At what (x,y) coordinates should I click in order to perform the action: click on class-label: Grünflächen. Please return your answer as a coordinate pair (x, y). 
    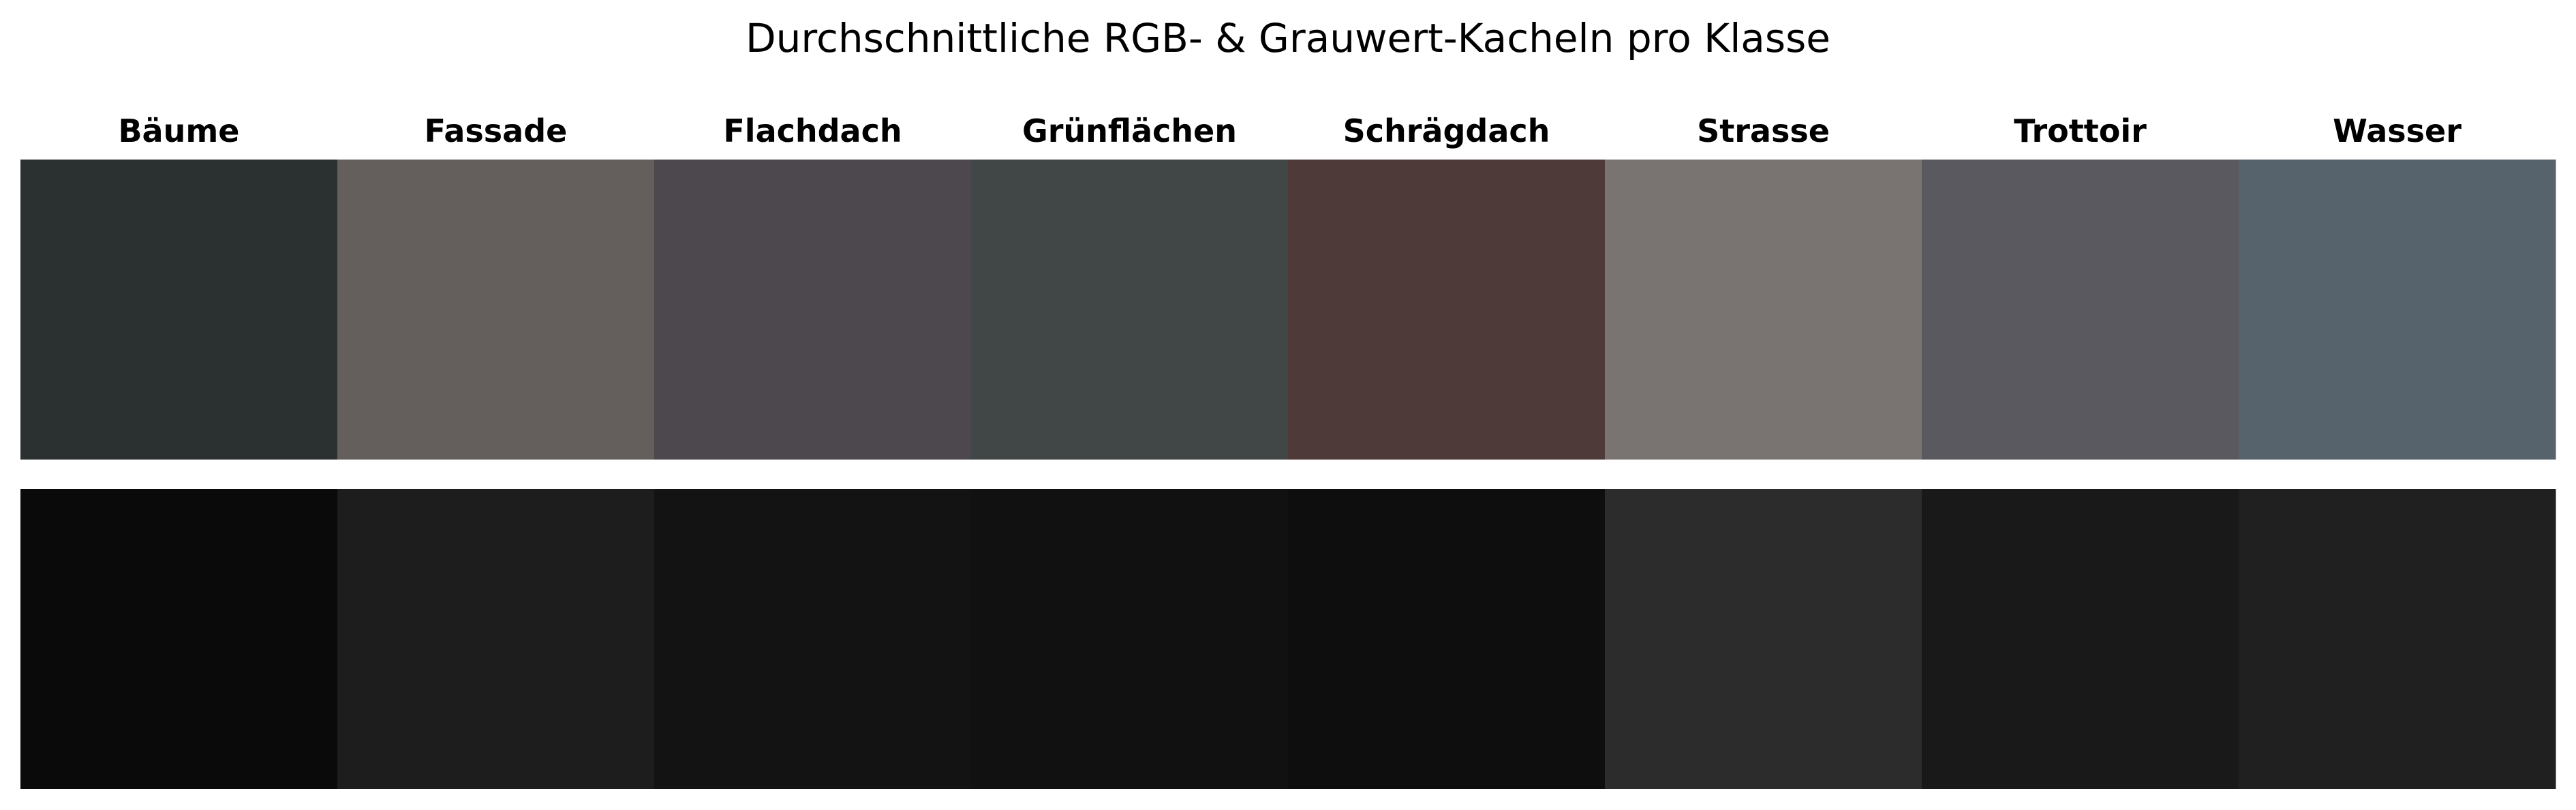
    Looking at the image, I should click on (1129, 130).